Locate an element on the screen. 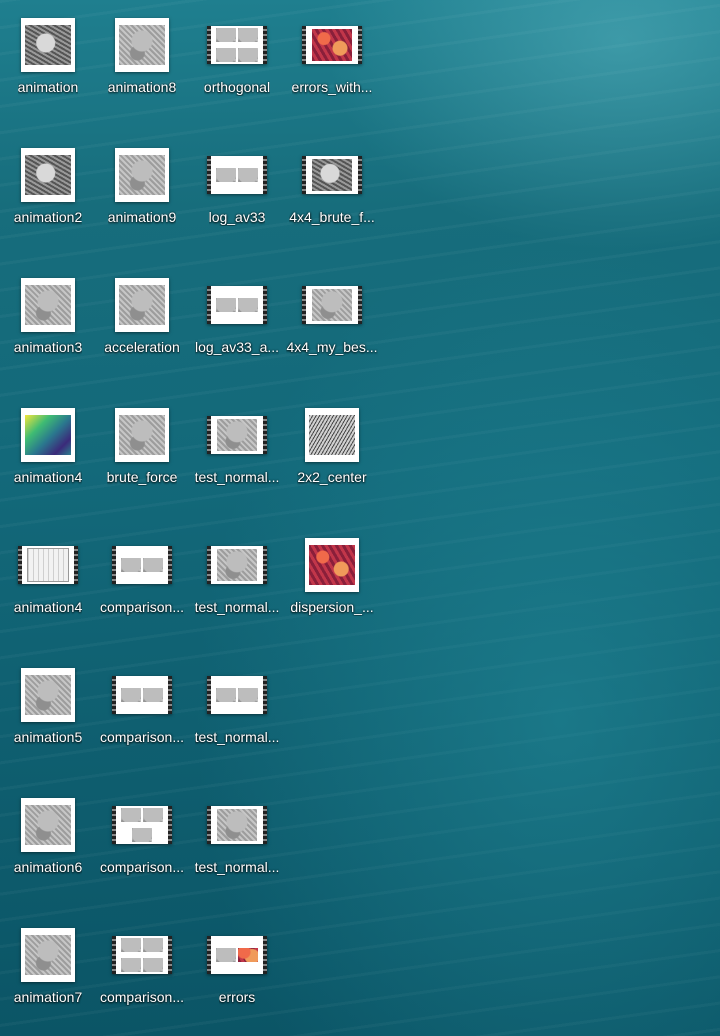 The height and width of the screenshot is (1036, 720). desktop-file-icon: orthogonal is located at coordinates (237, 58).